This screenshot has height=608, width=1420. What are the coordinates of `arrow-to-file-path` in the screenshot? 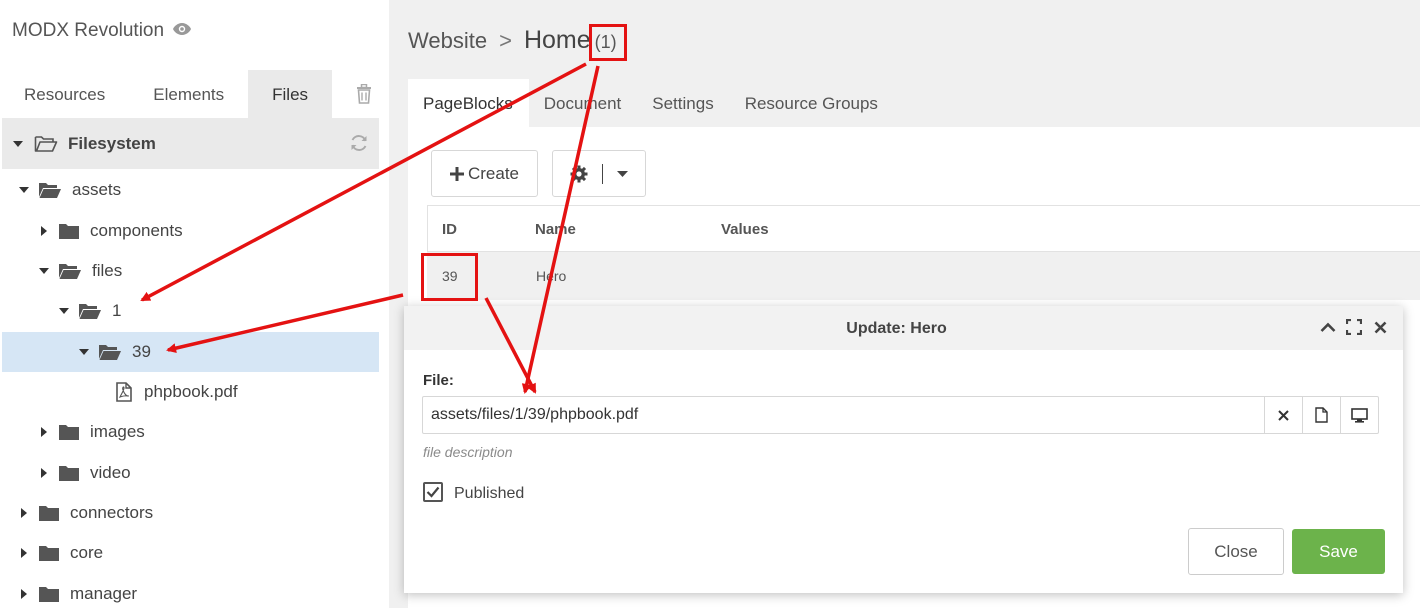 It's located at (560, 229).